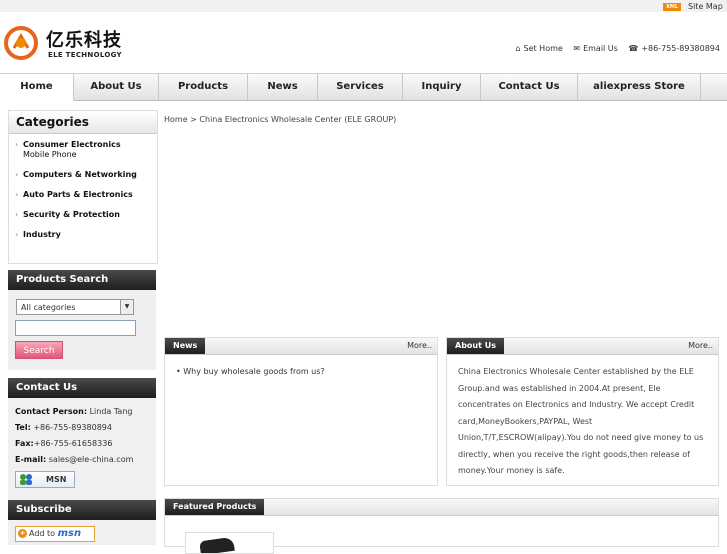 This screenshot has height=554, width=727. What do you see at coordinates (75, 328) in the screenshot?
I see `search-input` at bounding box center [75, 328].